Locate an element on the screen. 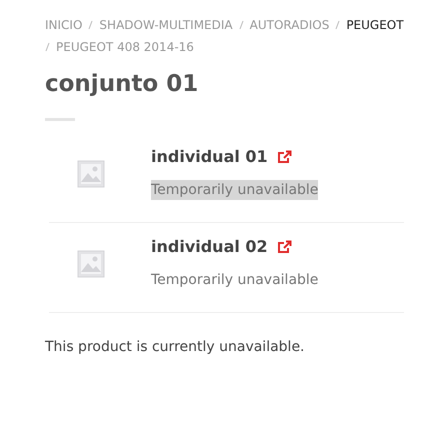  unavailable-note: This product is currently unavailable. is located at coordinates (175, 347).